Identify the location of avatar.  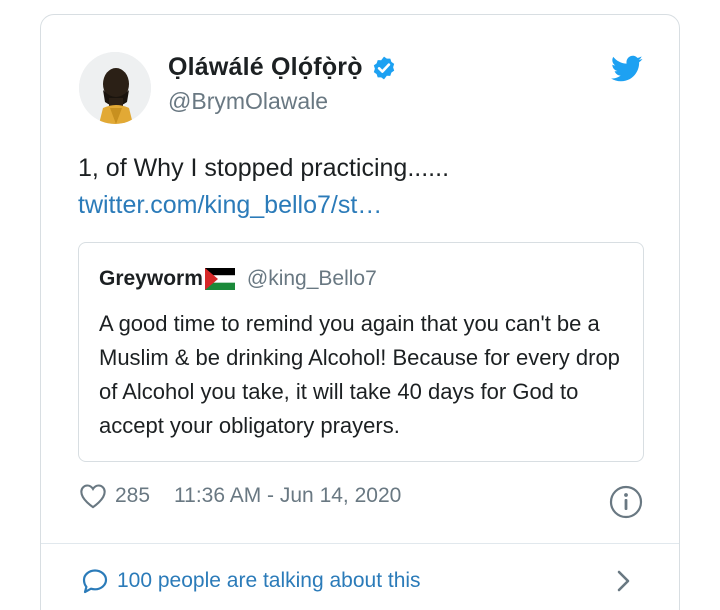
(115, 88).